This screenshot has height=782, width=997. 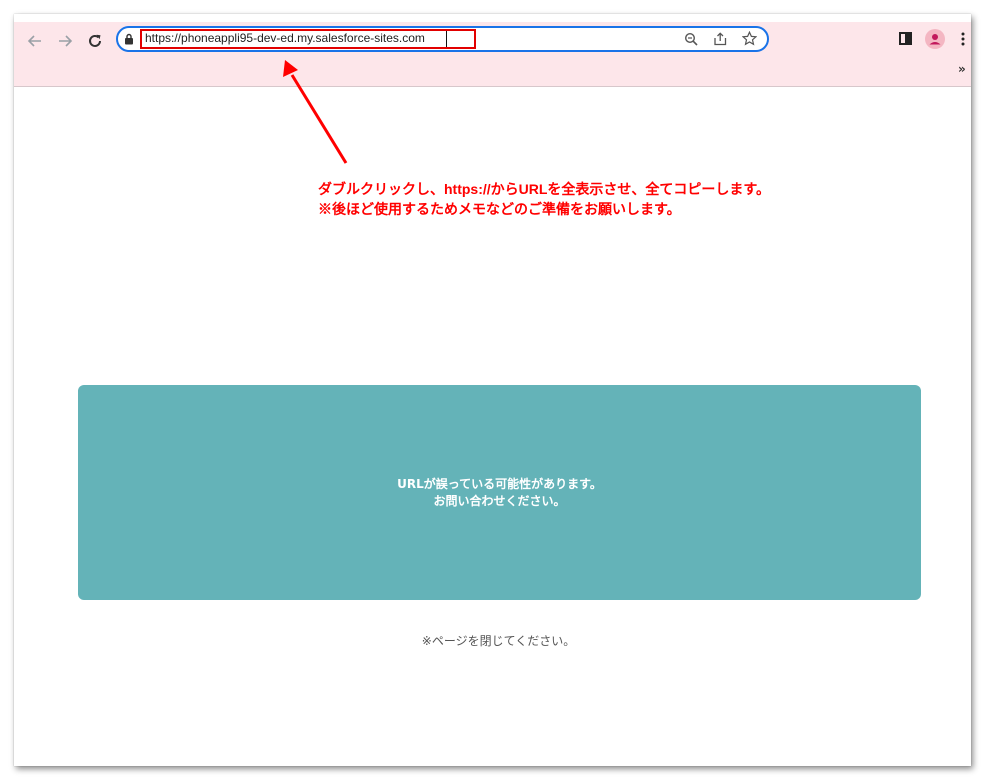 What do you see at coordinates (499, 483) in the screenshot?
I see `error-message-line-1: URLが誤っている可能性があります。` at bounding box center [499, 483].